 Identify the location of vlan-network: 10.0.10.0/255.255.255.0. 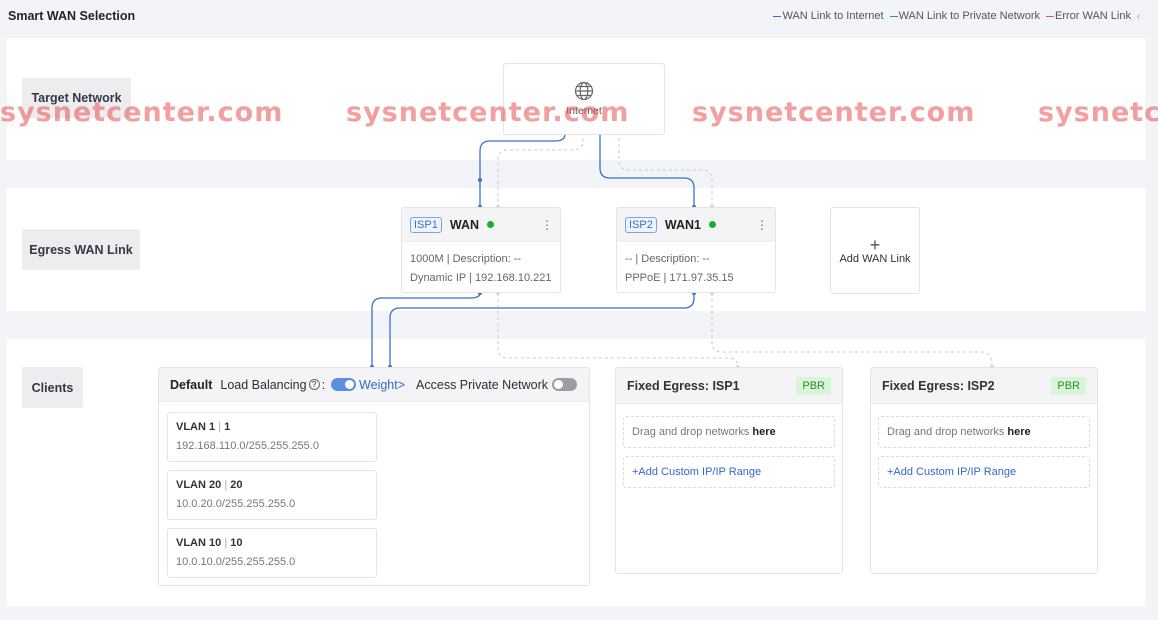
(236, 562).